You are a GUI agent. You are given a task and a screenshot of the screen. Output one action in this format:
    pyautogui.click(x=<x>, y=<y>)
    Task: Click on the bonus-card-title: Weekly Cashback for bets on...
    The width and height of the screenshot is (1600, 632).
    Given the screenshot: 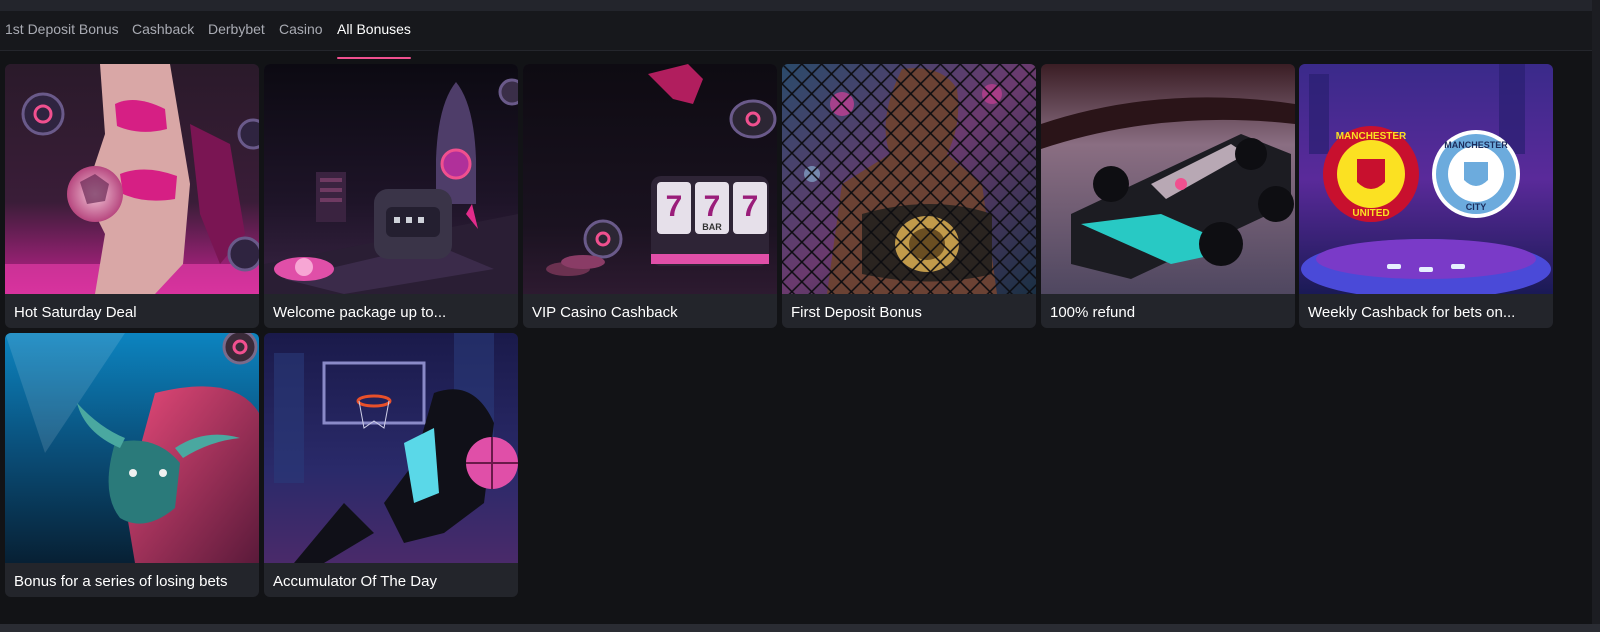 What is the action you would take?
    pyautogui.click(x=1412, y=312)
    